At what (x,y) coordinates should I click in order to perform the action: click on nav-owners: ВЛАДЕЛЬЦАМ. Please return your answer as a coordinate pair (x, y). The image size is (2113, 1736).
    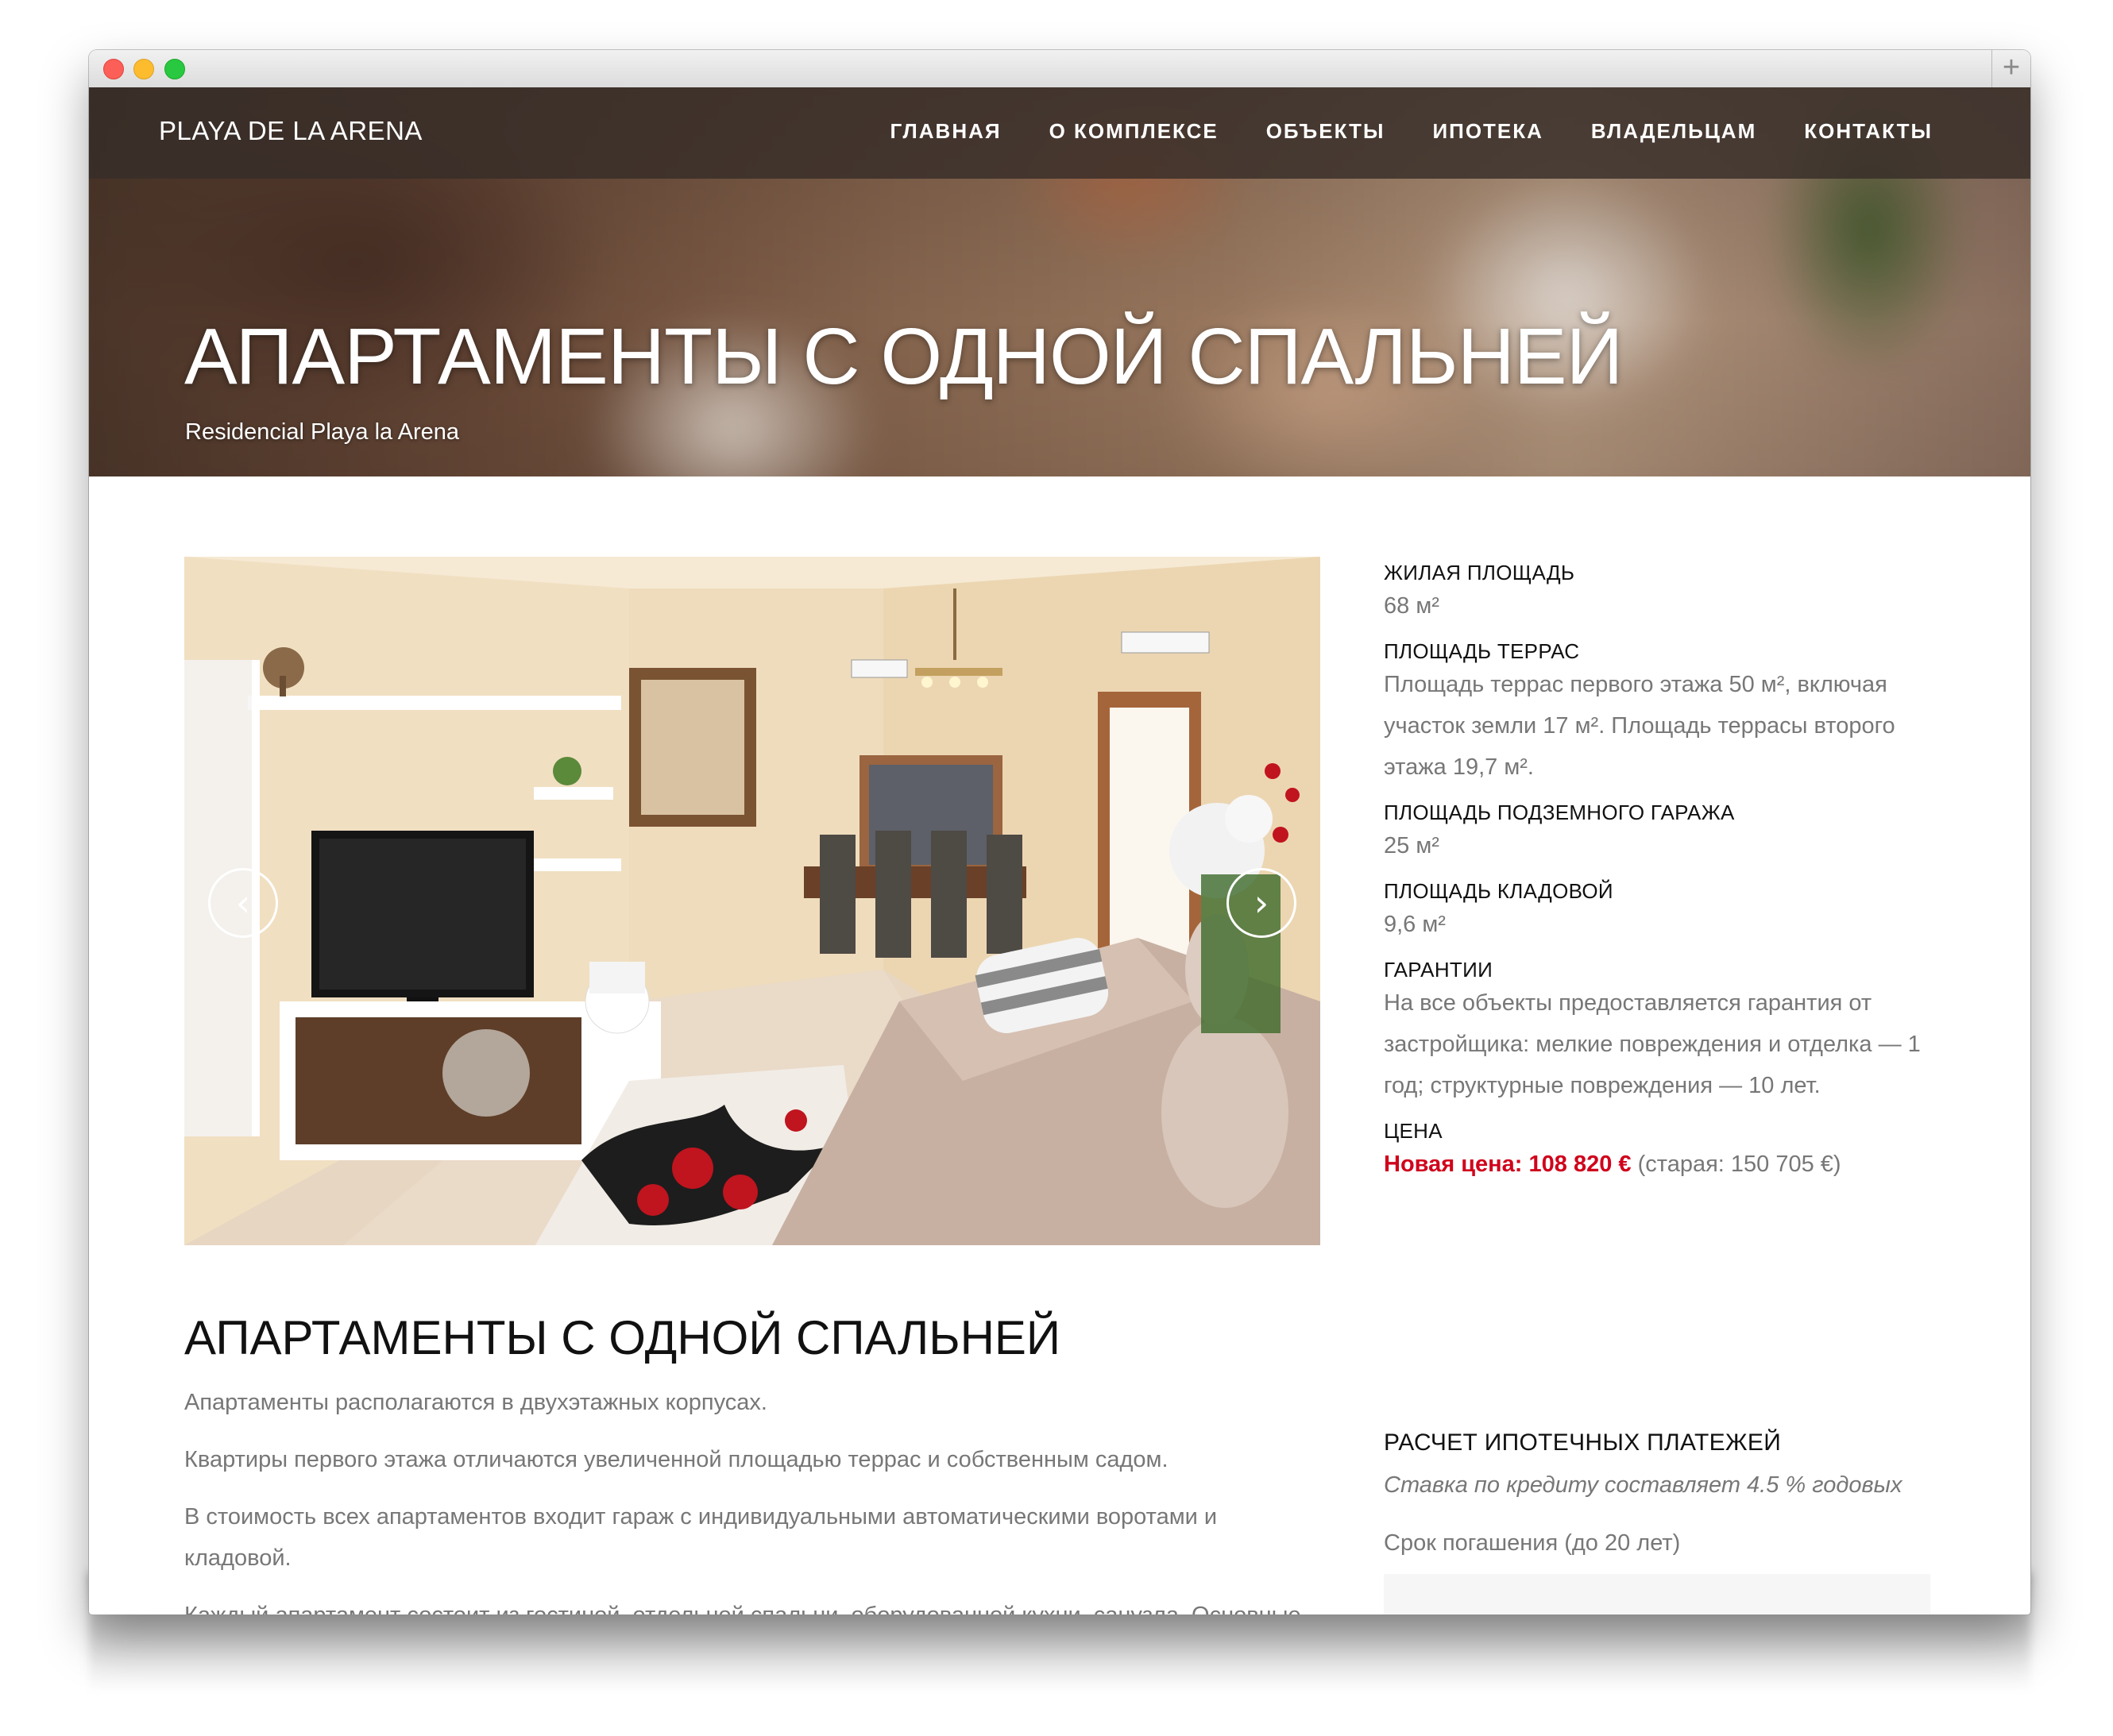
    Looking at the image, I should click on (1673, 131).